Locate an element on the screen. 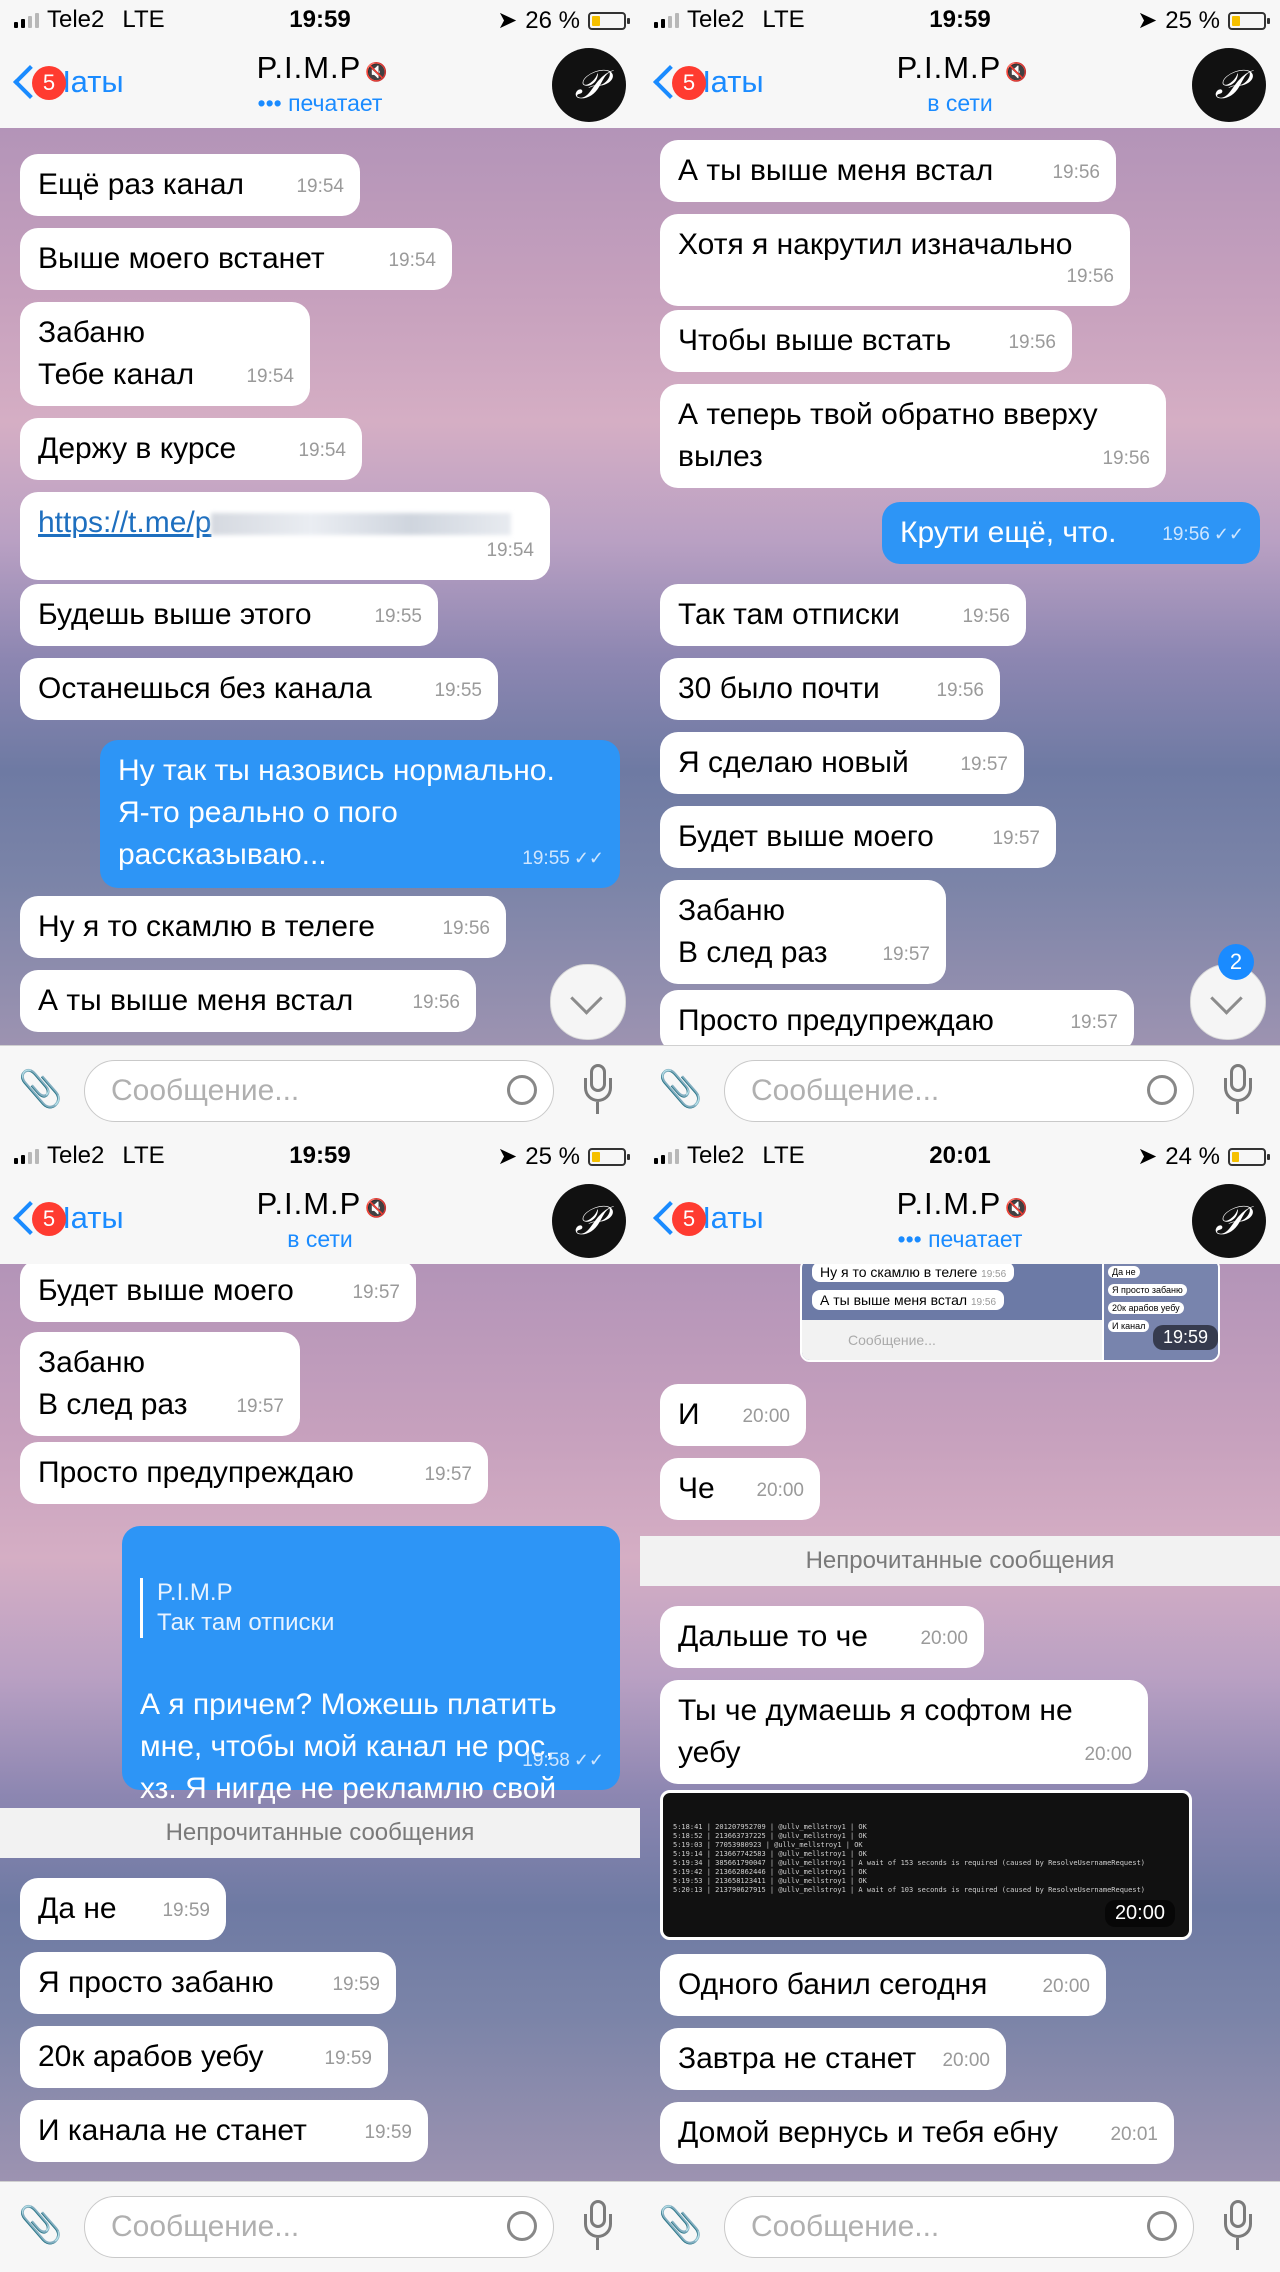  message-incoming: Останешься без канала 19:55 is located at coordinates (259, 689).